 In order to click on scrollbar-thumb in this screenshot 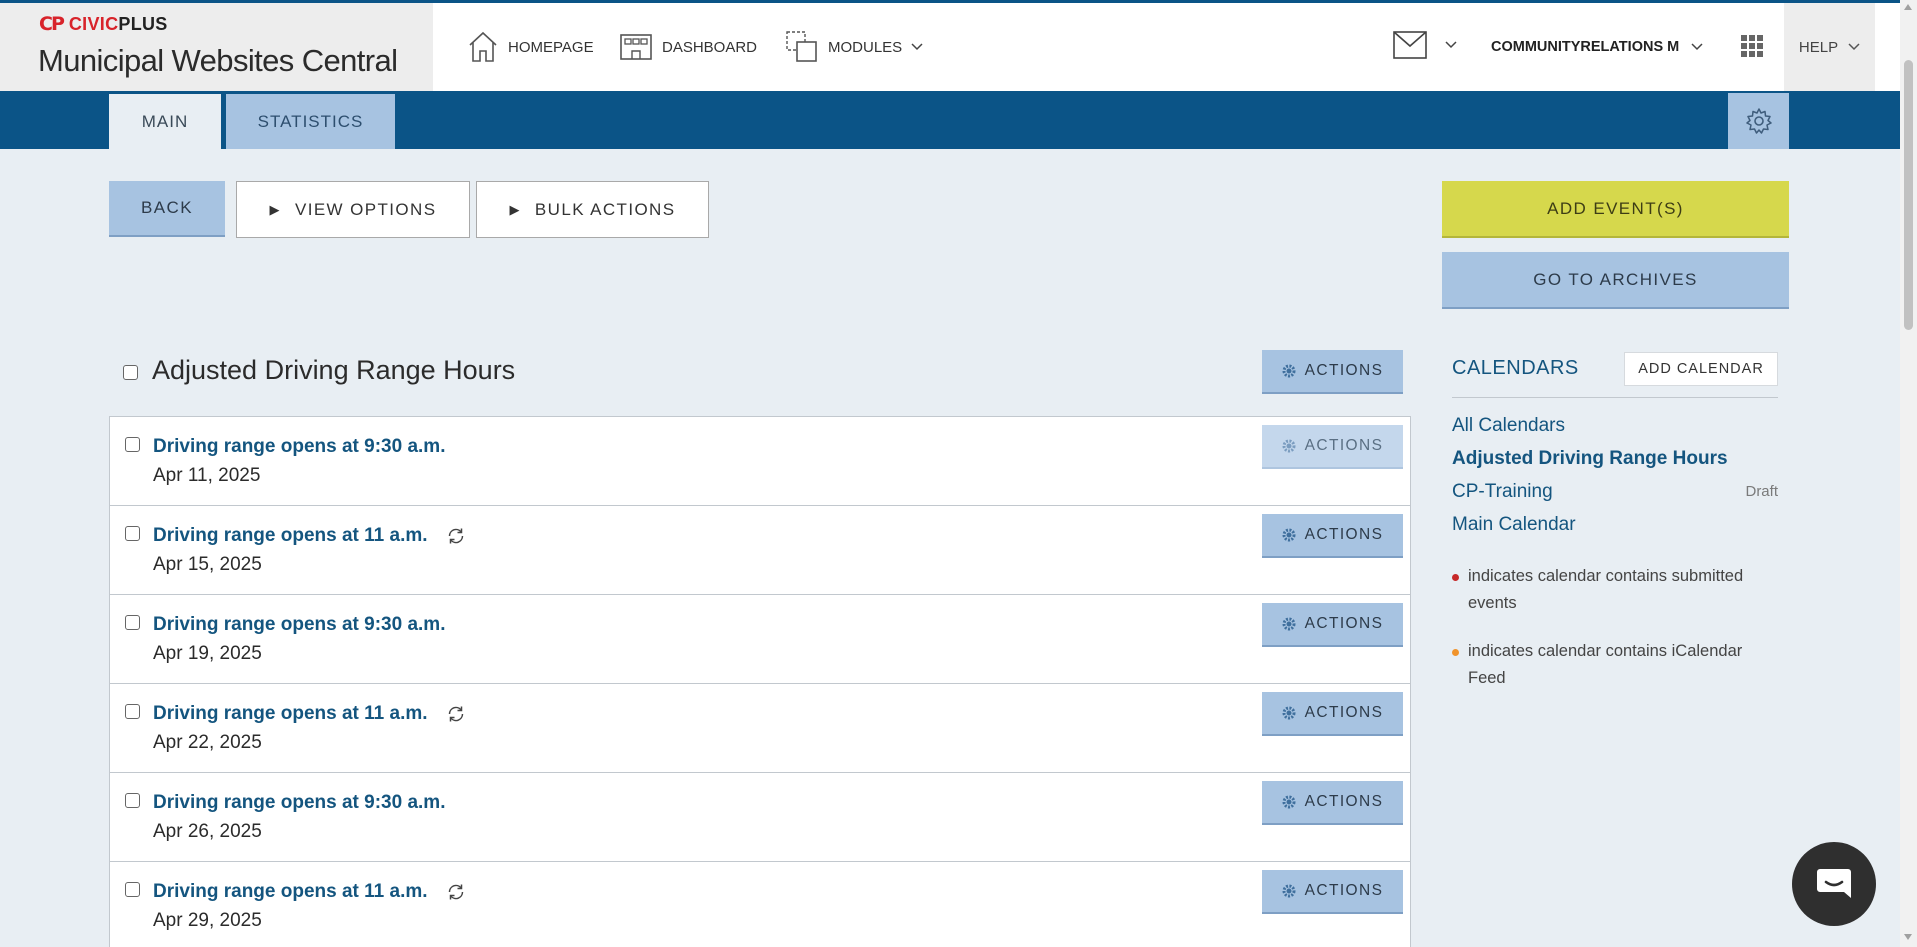, I will do `click(1908, 195)`.